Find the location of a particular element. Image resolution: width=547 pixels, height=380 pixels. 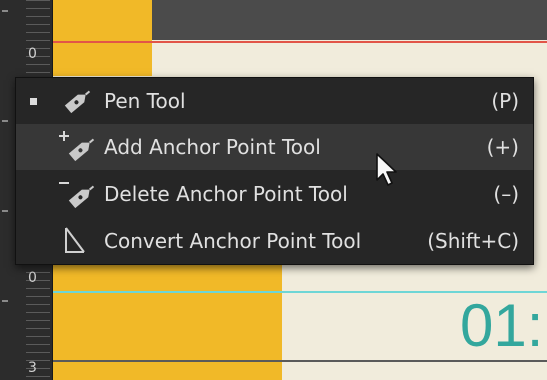

menu-item-label: Delete Anchor Point Tool is located at coordinates (226, 194).